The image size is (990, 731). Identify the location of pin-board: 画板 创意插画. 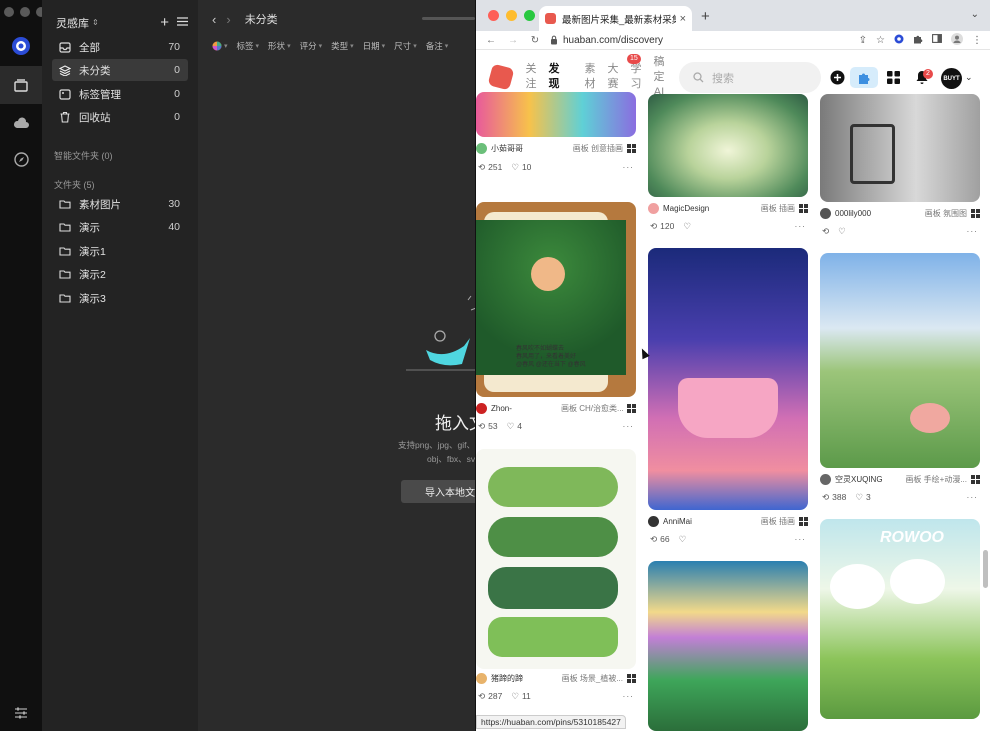
(598, 148).